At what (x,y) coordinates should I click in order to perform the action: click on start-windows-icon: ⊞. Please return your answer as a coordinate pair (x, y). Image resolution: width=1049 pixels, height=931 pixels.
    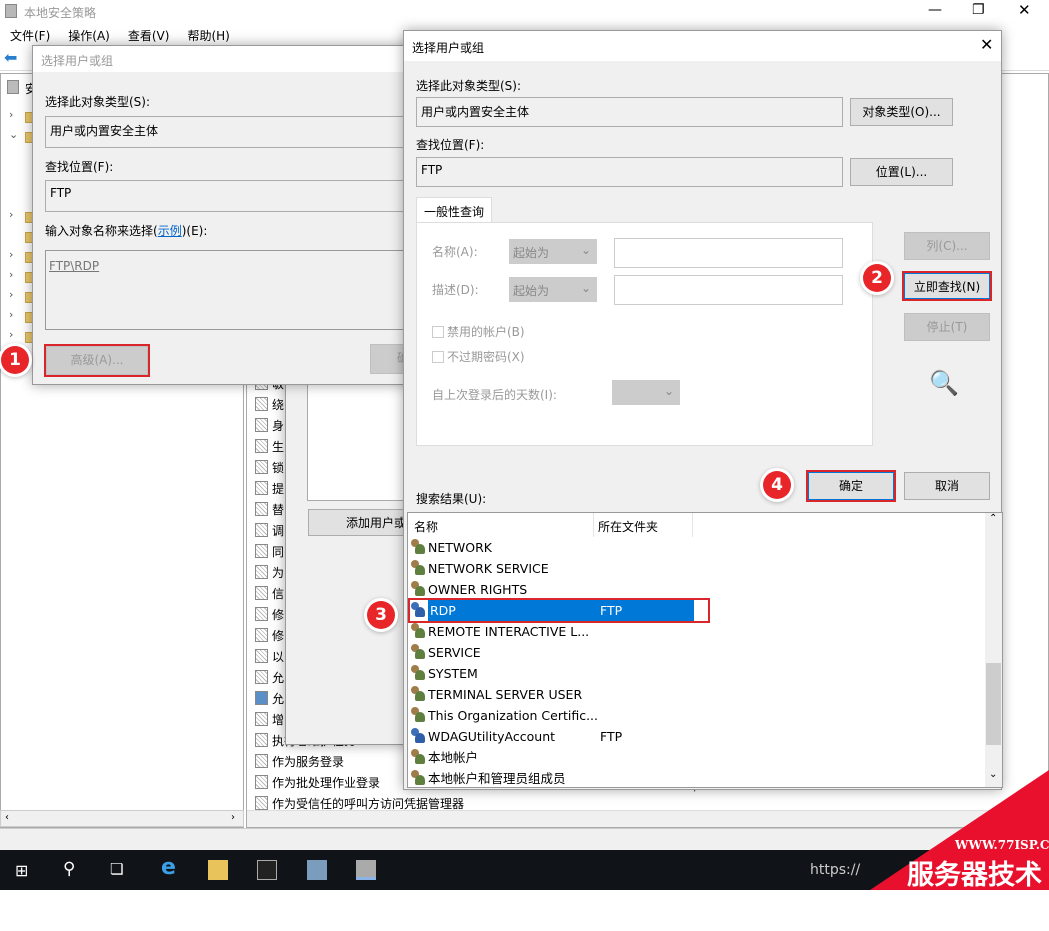
    Looking at the image, I should click on (21, 870).